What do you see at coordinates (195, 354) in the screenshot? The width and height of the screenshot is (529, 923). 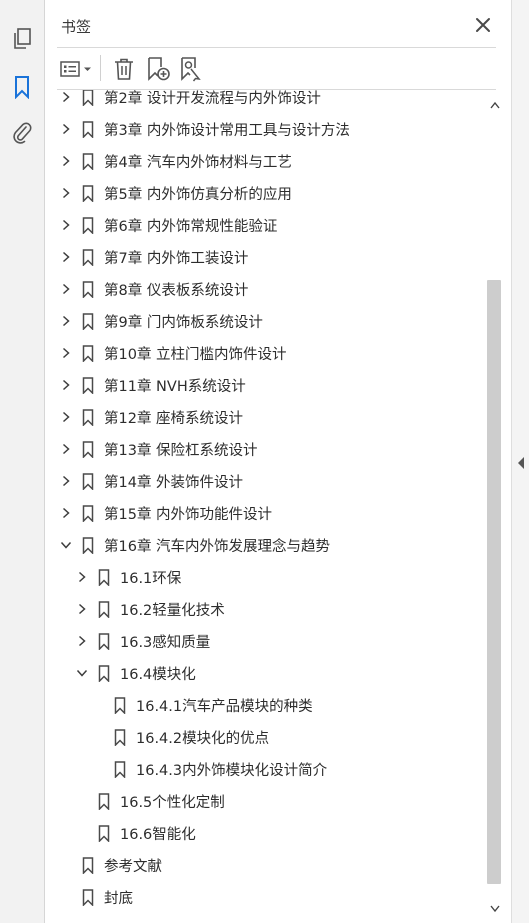 I see `bookmark-label: 第10章 立柱门槛内饰件设计` at bounding box center [195, 354].